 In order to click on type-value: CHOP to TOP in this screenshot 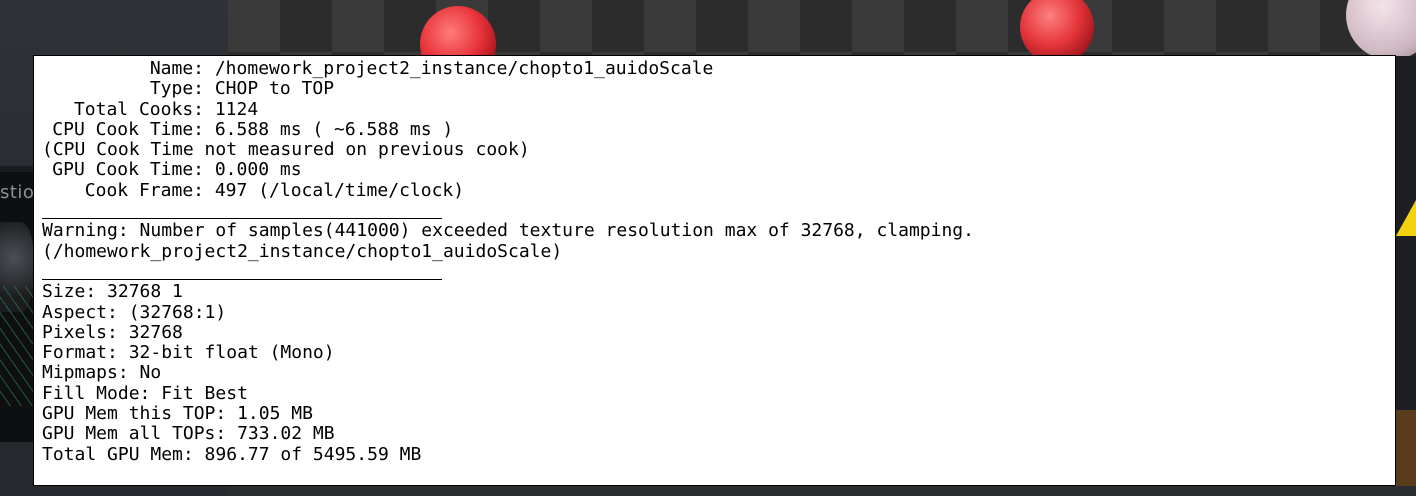, I will do `click(274, 89)`.